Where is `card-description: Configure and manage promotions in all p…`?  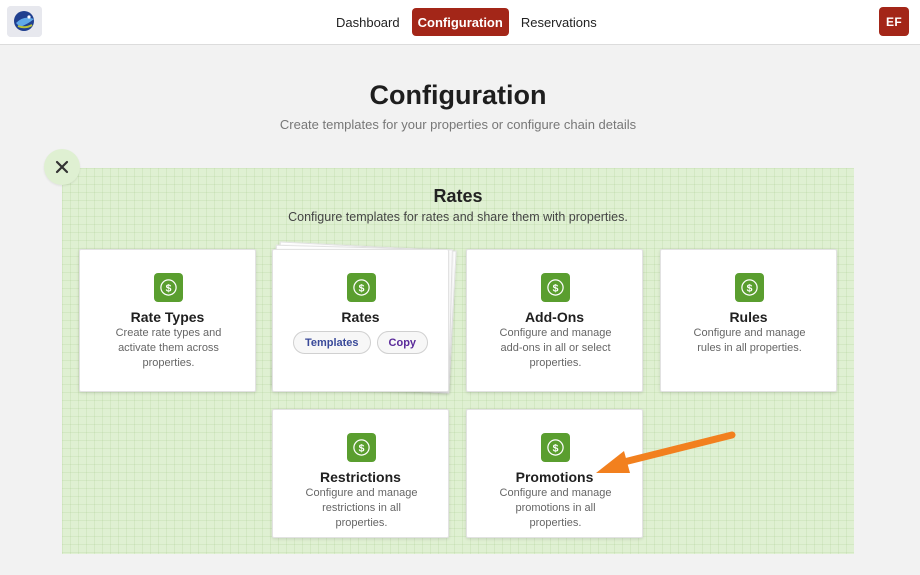 card-description: Configure and manage promotions in all p… is located at coordinates (555, 508).